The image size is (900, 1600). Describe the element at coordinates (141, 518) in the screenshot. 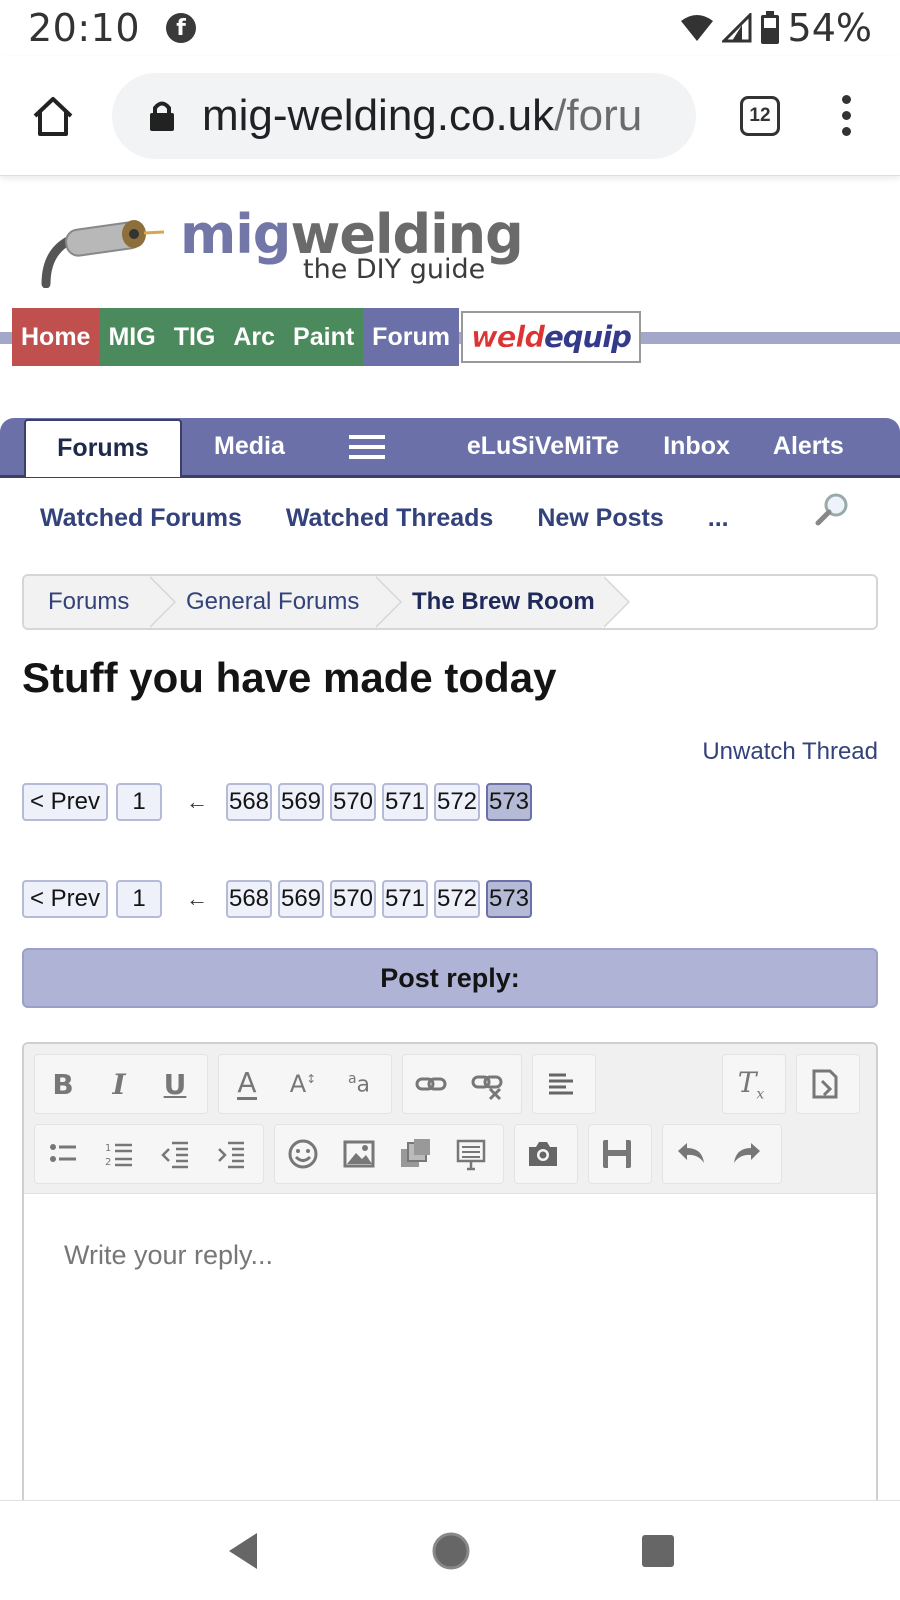

I see `watched-forums-link: Watched Forums` at that location.